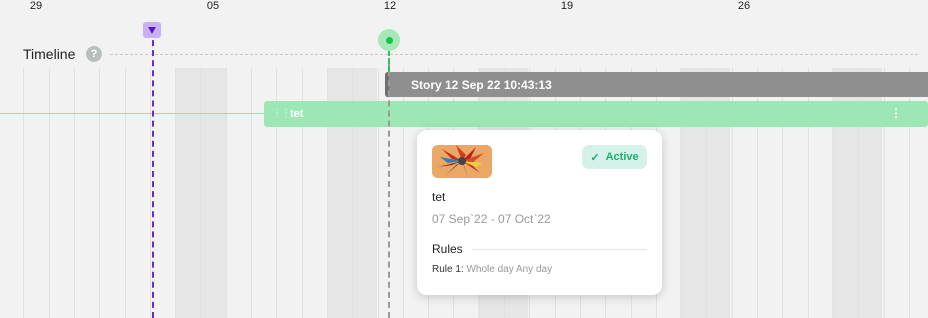 This screenshot has width=928, height=318. I want to click on status-label: Active, so click(622, 157).